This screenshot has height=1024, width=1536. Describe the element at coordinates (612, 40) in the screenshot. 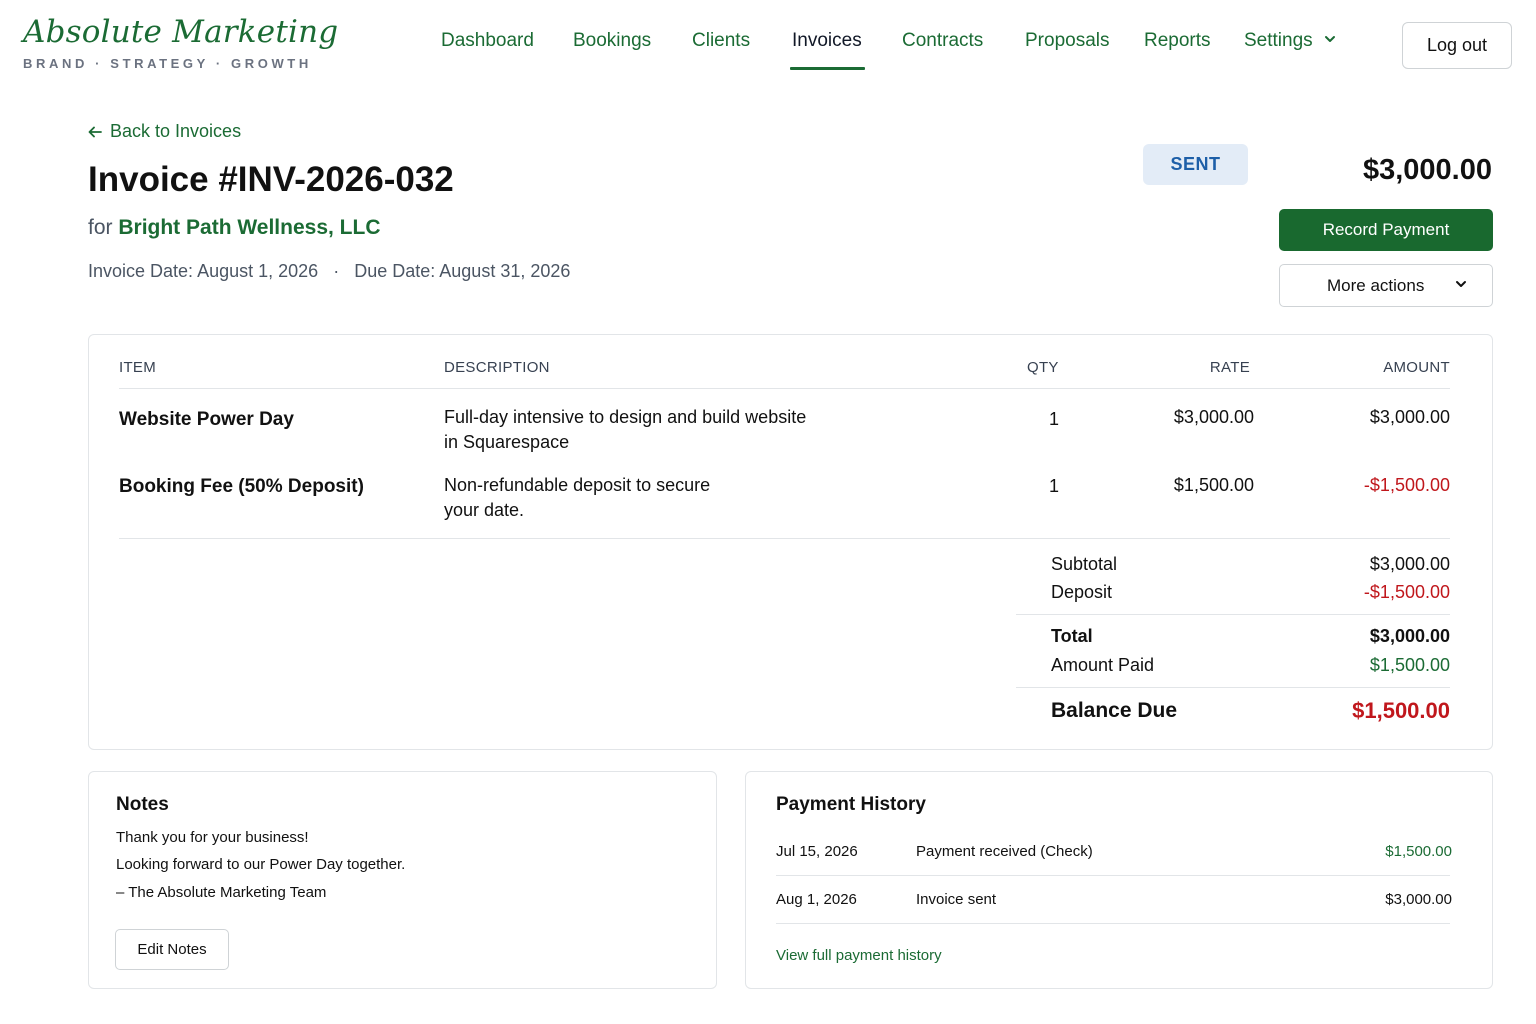

I see `nav-item-label: Bookings` at that location.